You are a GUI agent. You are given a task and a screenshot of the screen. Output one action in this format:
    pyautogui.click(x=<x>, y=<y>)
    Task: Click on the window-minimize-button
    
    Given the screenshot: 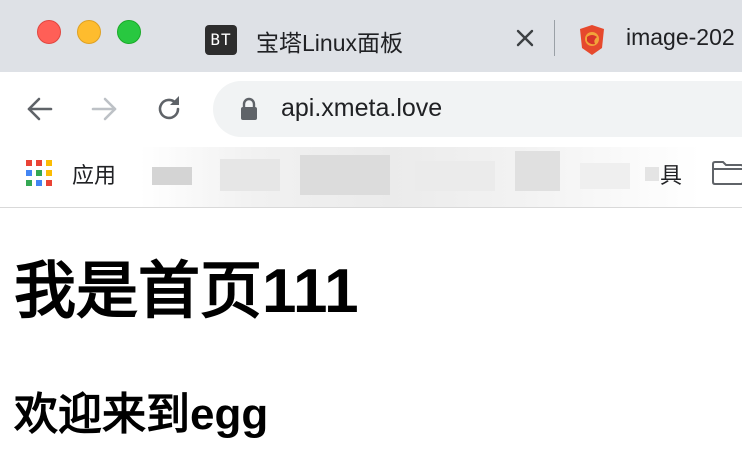 What is the action you would take?
    pyautogui.click(x=89, y=32)
    